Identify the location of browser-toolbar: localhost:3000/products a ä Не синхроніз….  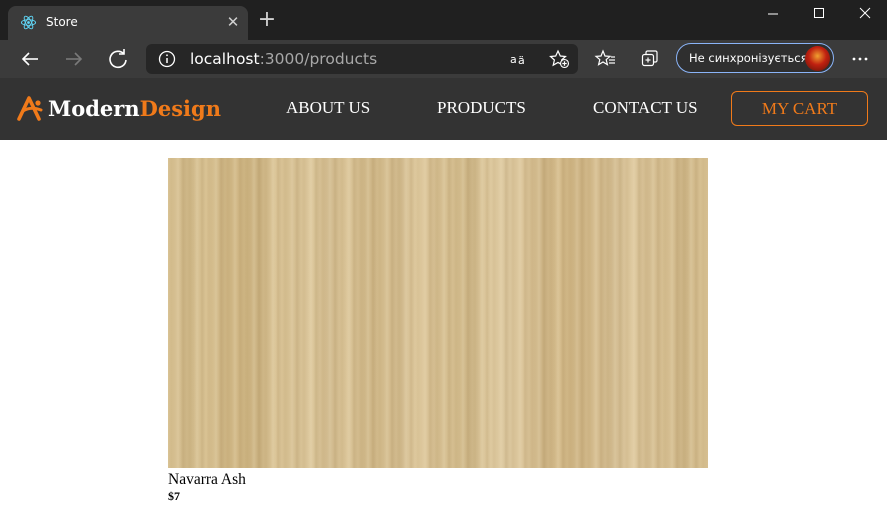
(443, 59).